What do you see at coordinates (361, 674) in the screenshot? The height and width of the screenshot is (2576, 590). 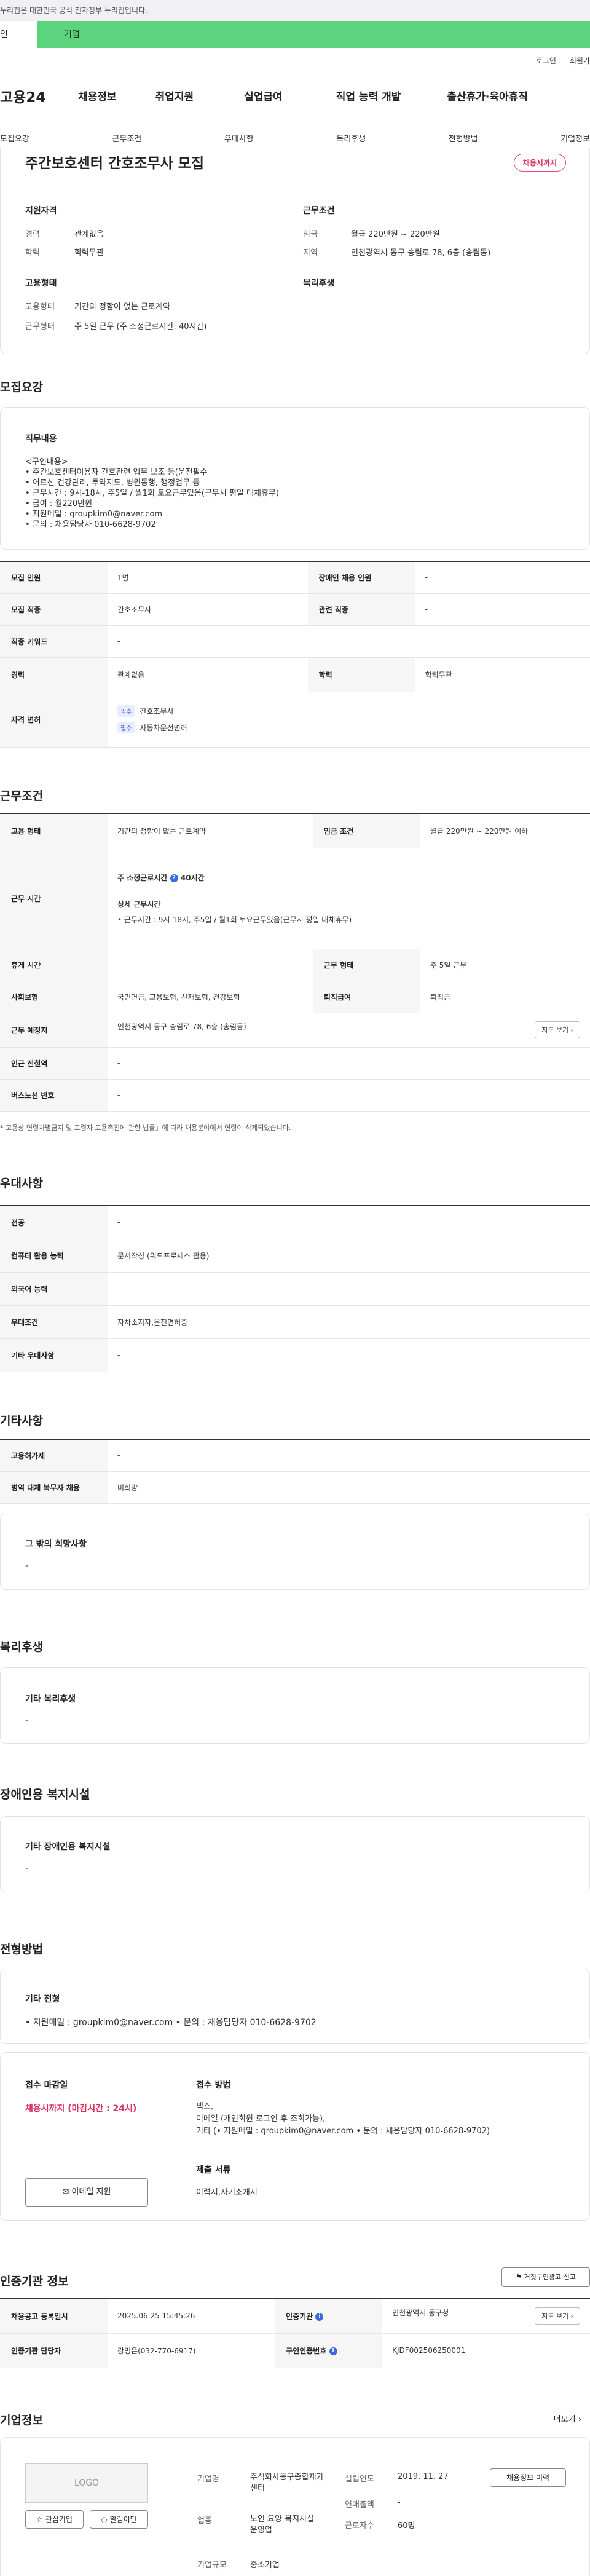 I see `edu-label: 학력` at bounding box center [361, 674].